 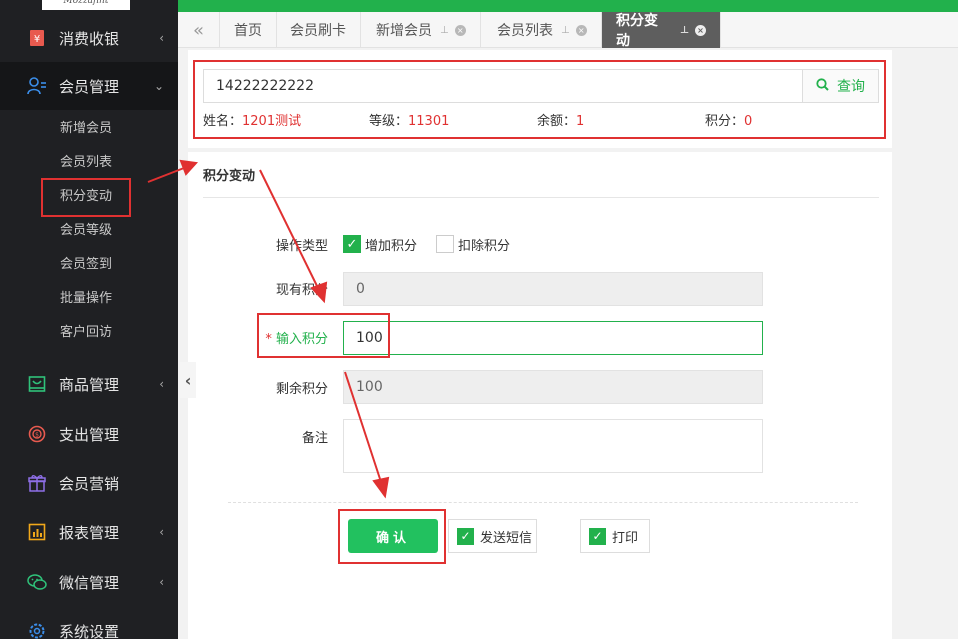 I want to click on submenu-item-add-member: 新增会员, so click(x=86, y=129).